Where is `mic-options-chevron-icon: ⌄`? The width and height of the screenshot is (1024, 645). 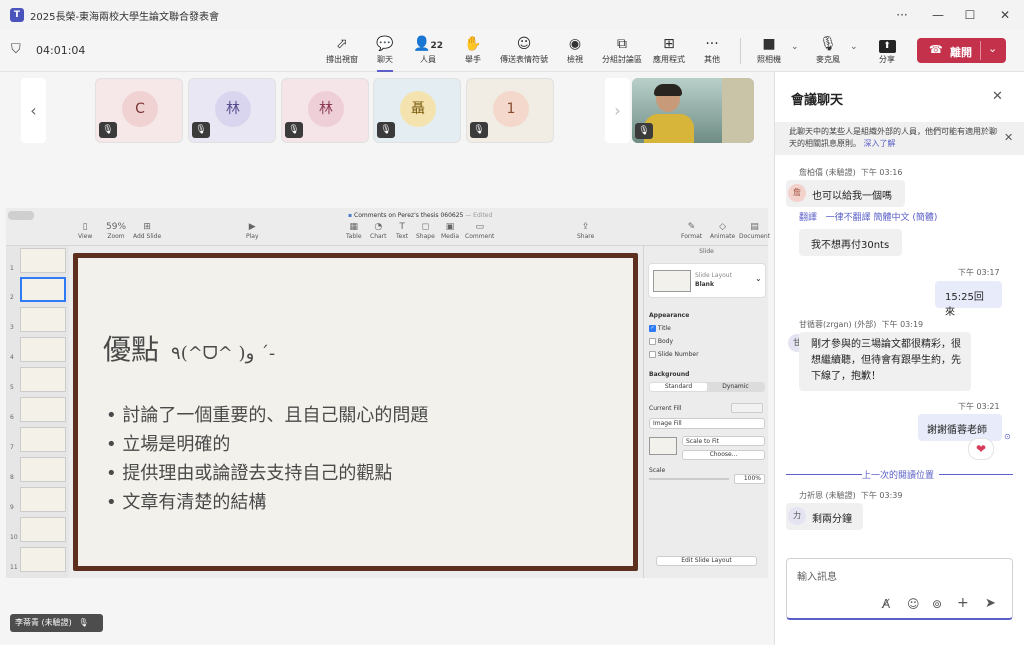
mic-options-chevron-icon: ⌄ is located at coordinates (854, 47).